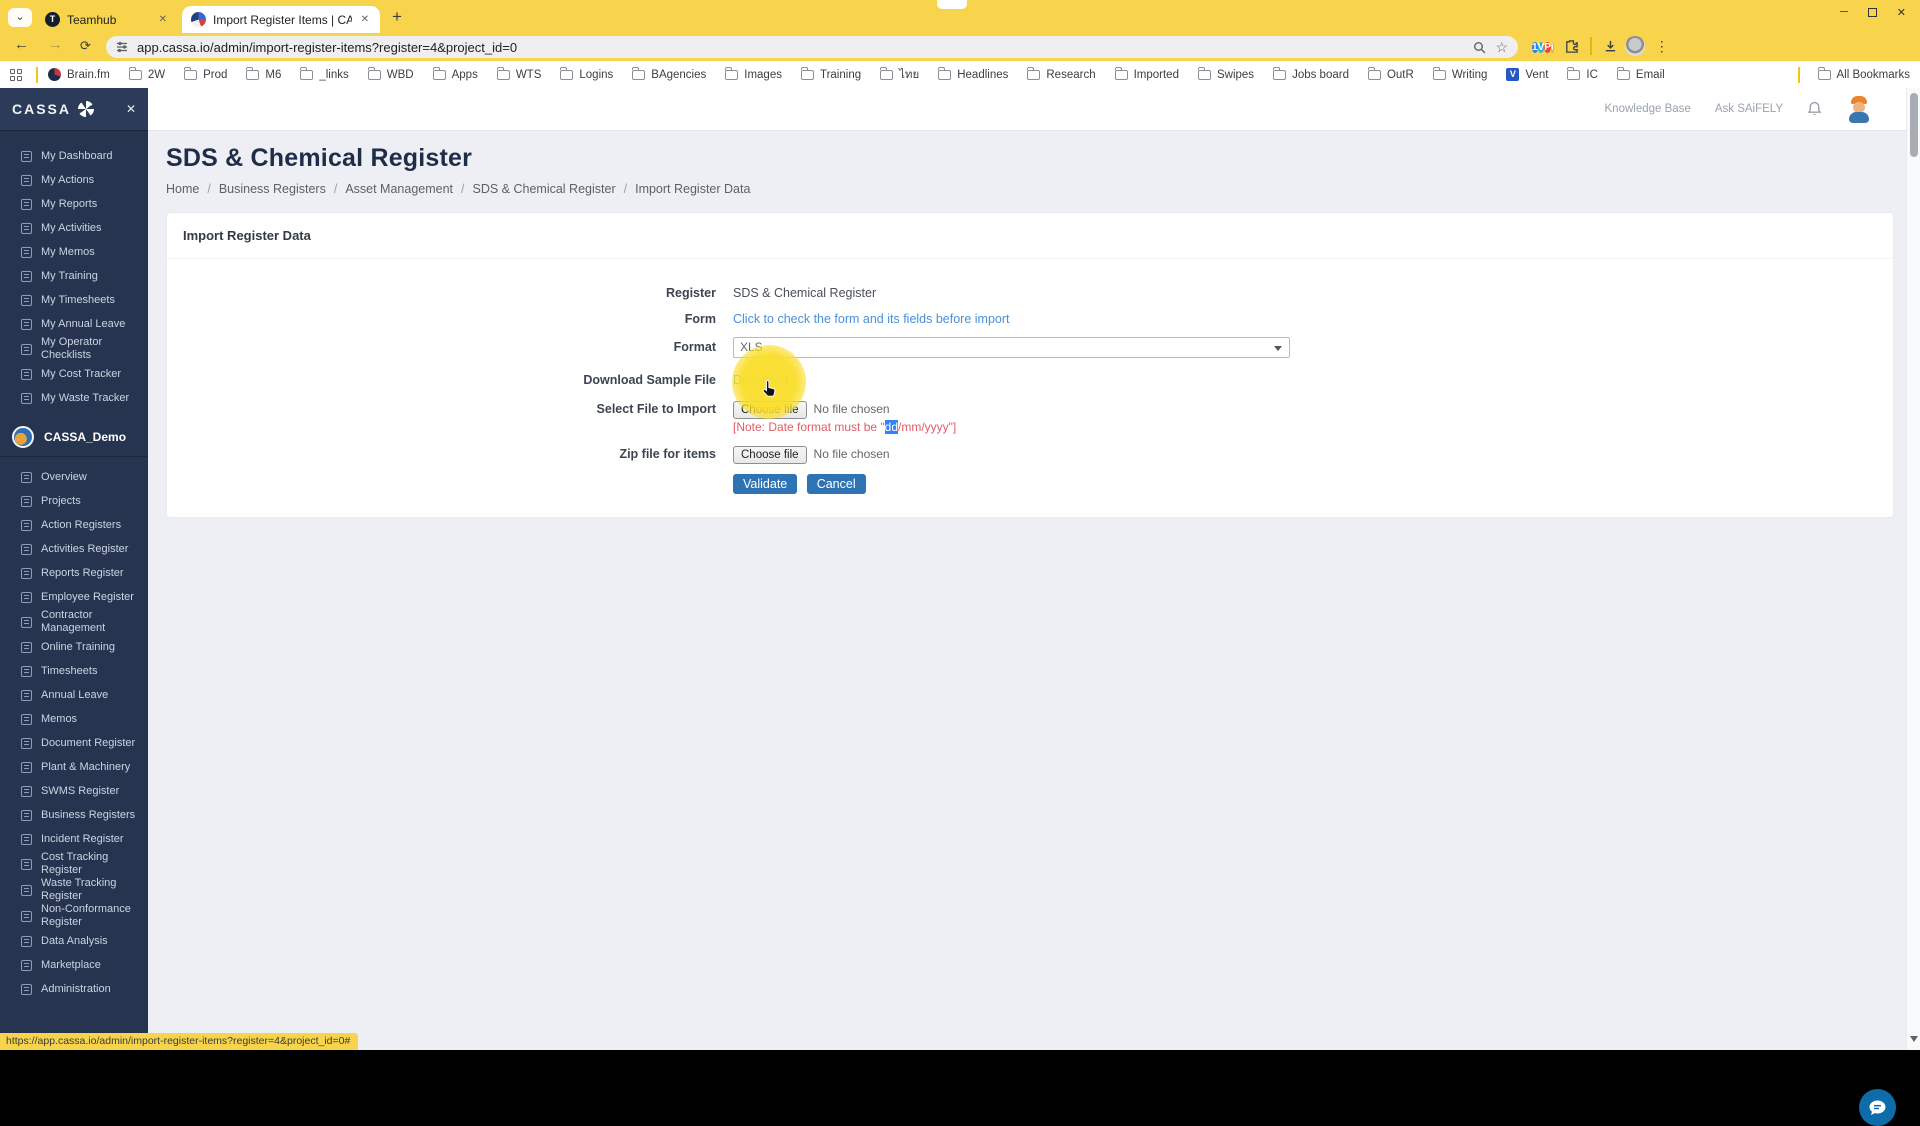  I want to click on sidebar-close-icon: ✕, so click(131, 109).